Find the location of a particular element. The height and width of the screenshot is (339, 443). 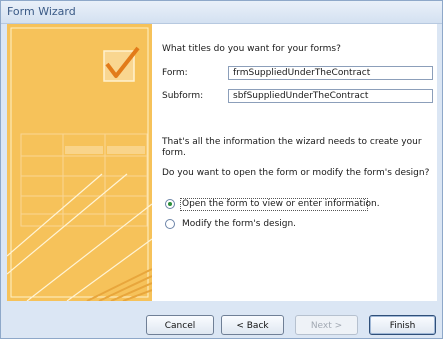

form-name-field is located at coordinates (330, 73).